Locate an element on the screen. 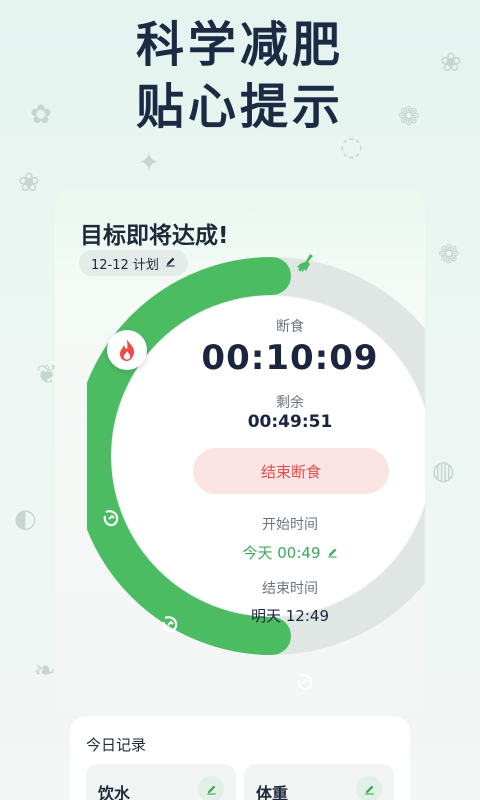  broom-icon is located at coordinates (306, 265).